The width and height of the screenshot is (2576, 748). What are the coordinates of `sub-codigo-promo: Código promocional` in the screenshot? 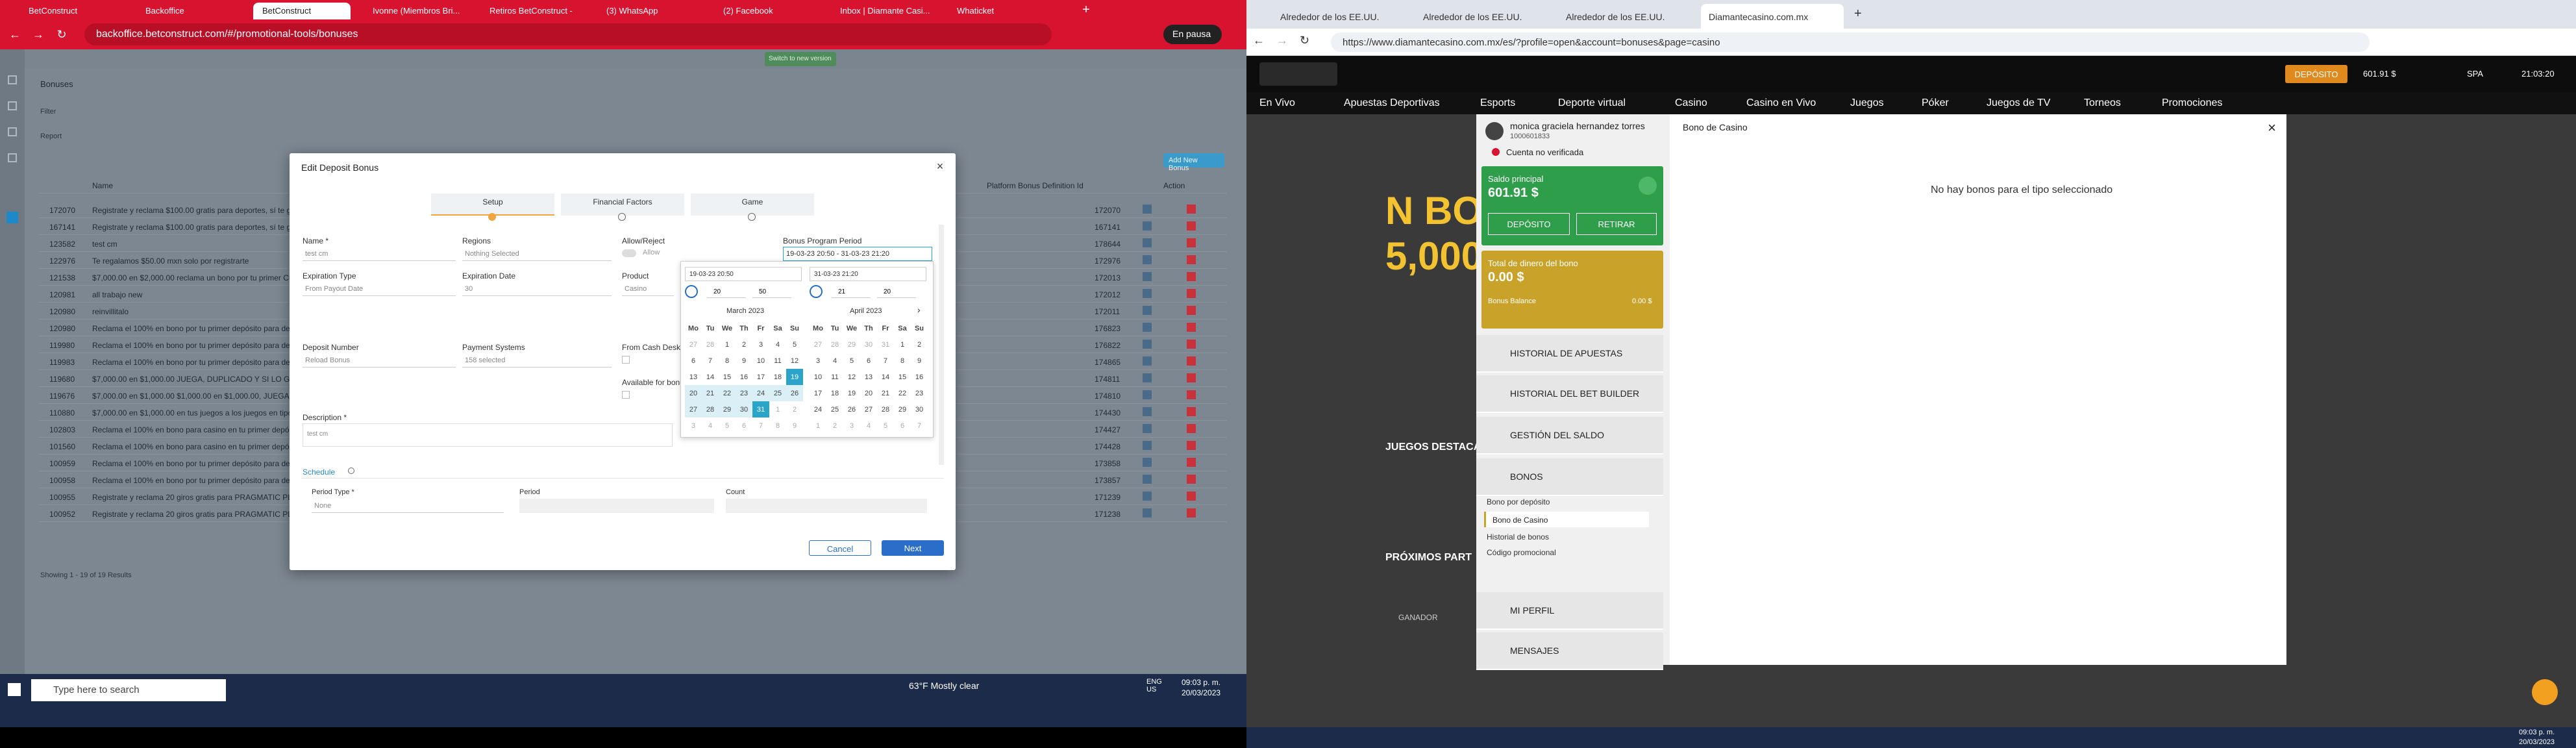 It's located at (1521, 552).